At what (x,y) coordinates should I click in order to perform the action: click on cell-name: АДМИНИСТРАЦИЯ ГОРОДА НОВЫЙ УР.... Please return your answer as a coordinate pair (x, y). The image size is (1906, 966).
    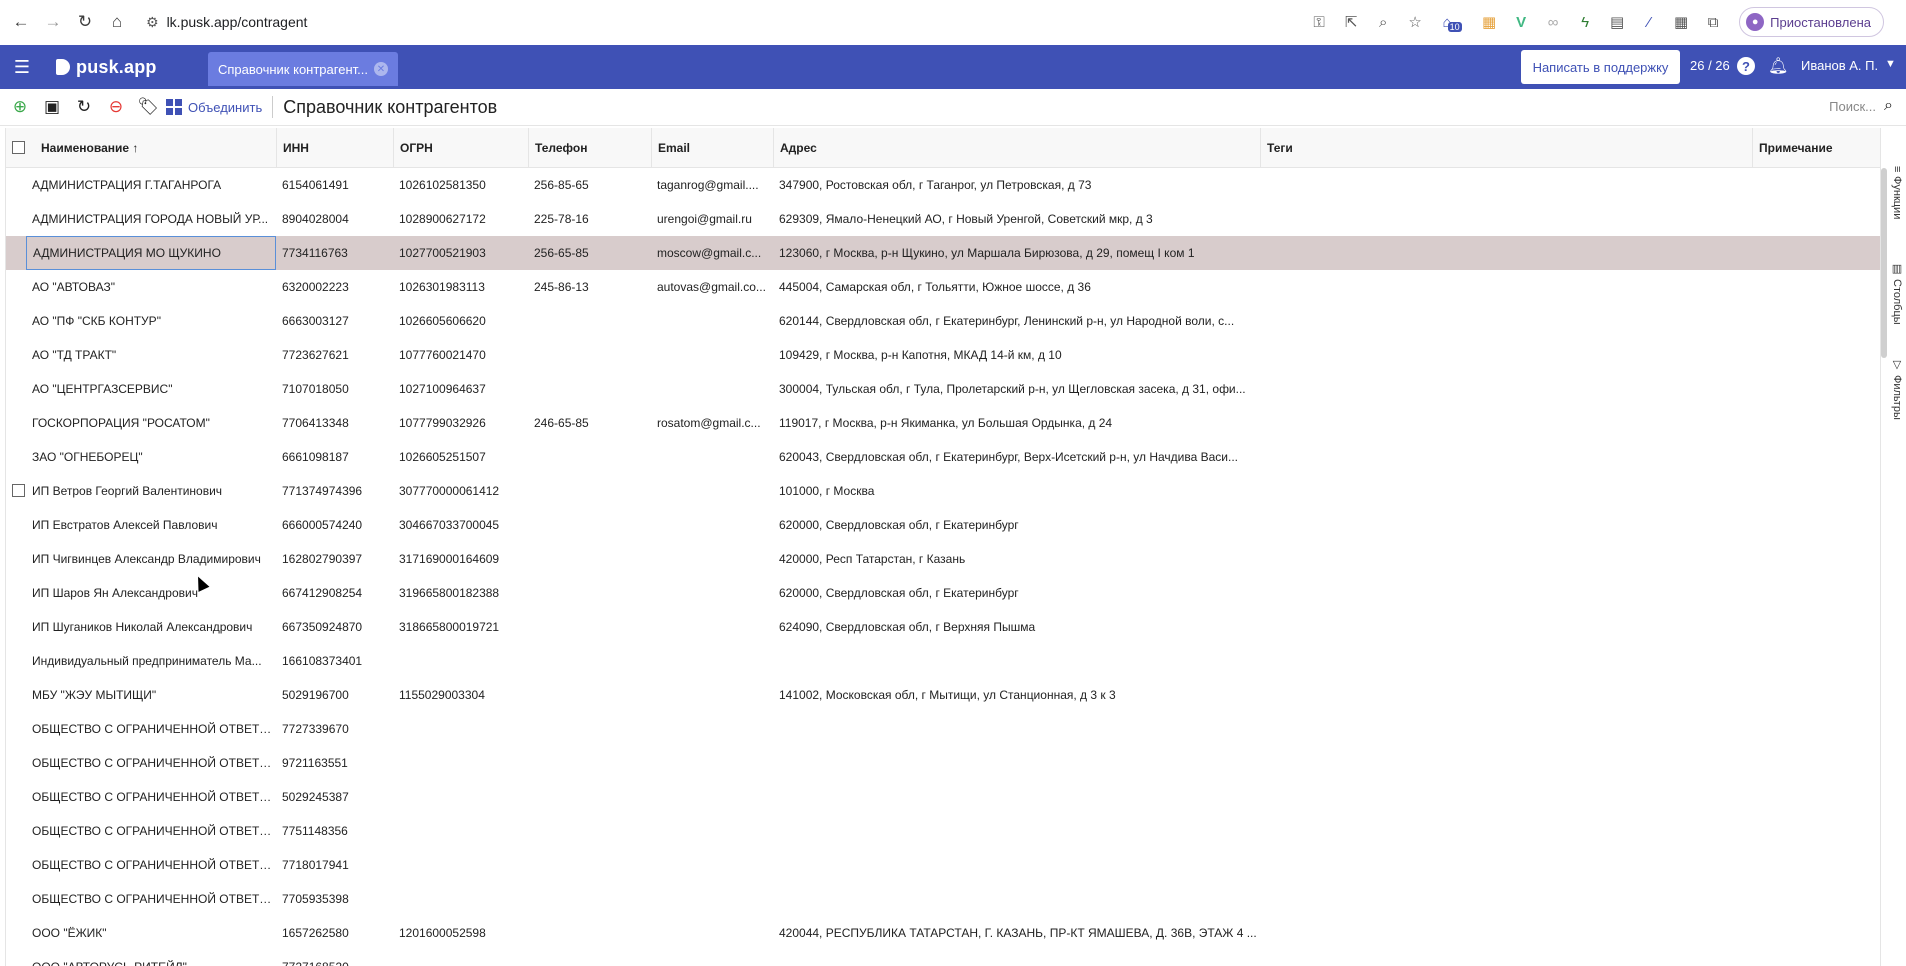
    Looking at the image, I should click on (151, 219).